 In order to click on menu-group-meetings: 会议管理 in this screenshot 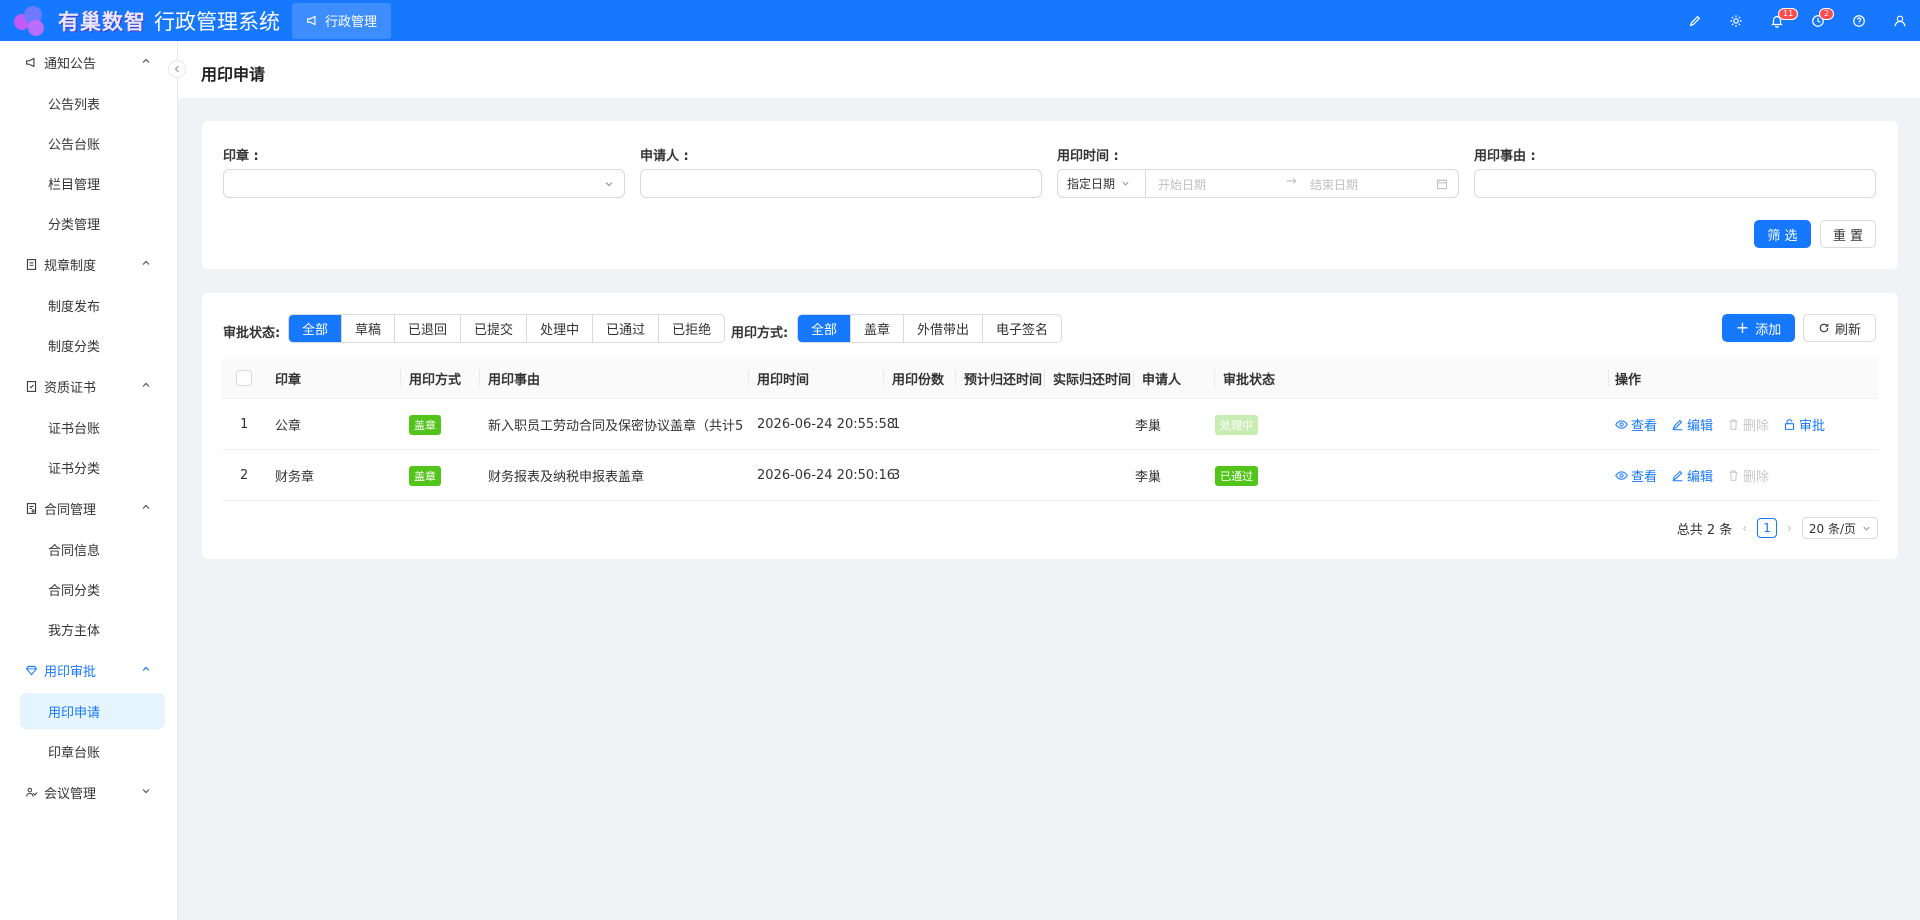, I will do `click(88, 792)`.